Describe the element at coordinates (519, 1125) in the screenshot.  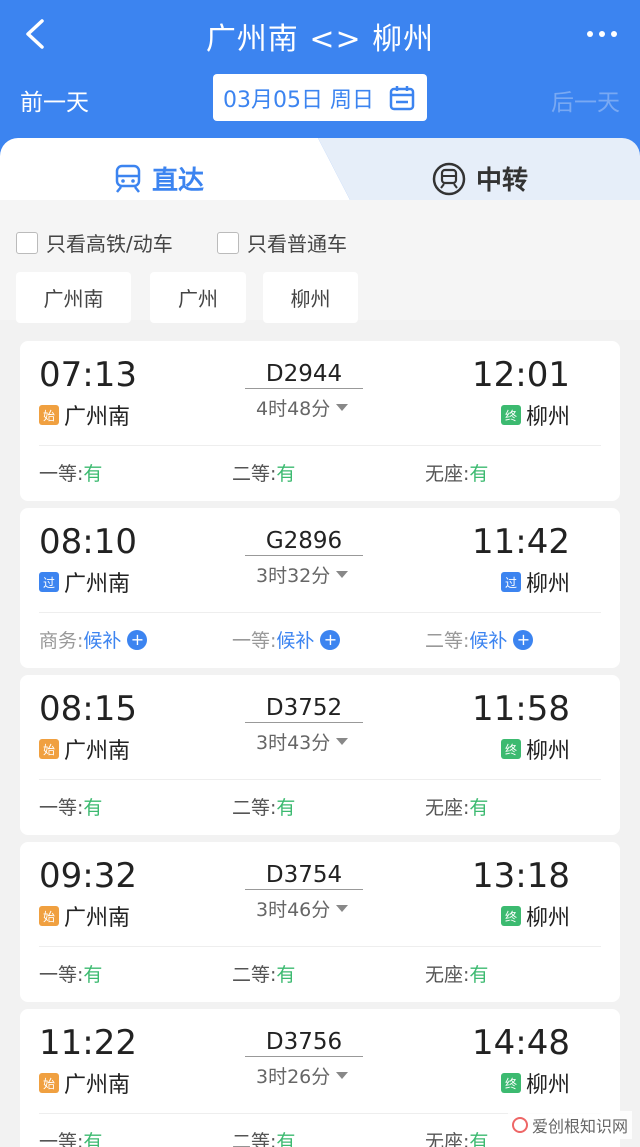
I see `watermark-logo-icon` at that location.